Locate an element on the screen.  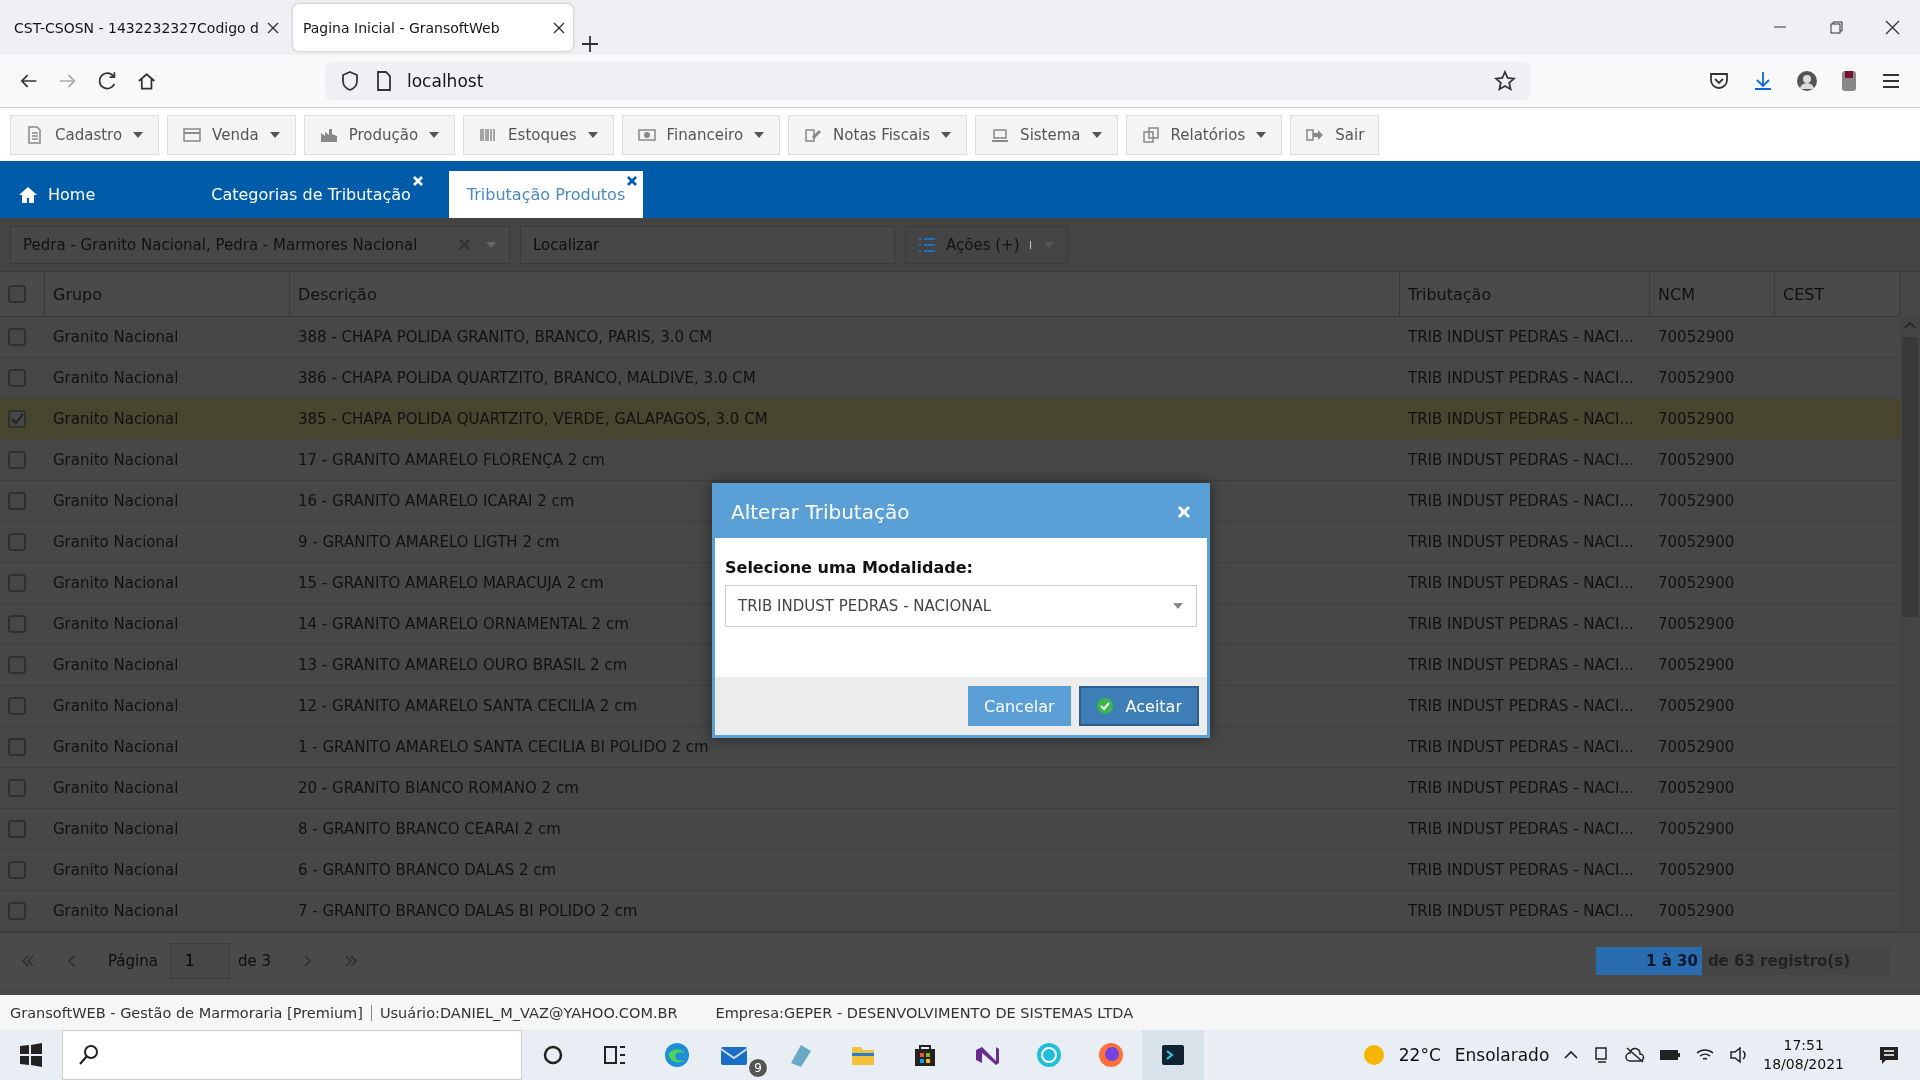
search-field: Localizar is located at coordinates (707, 244).